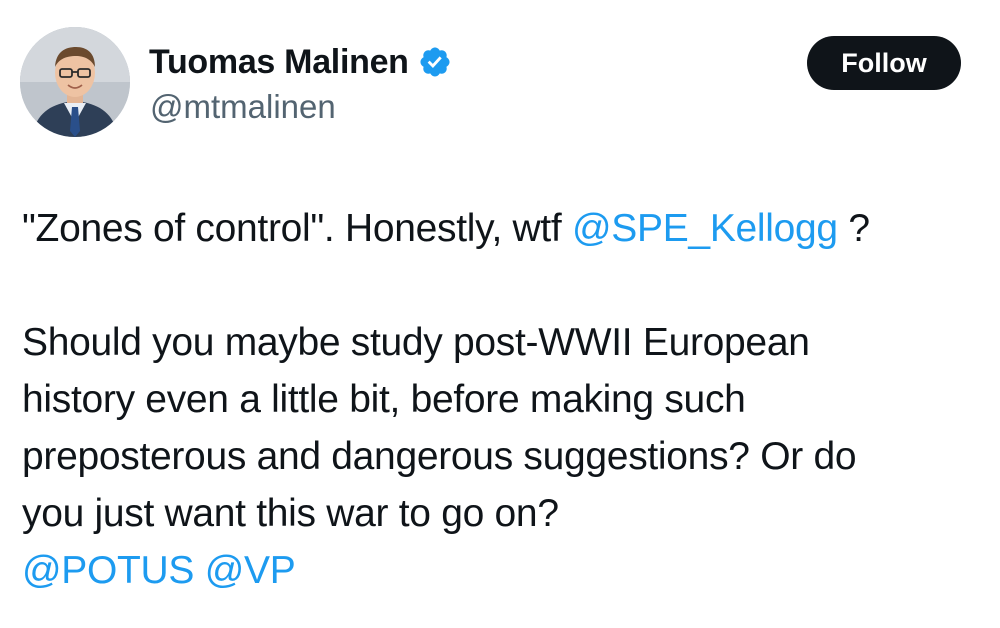  Describe the element at coordinates (290, 513) in the screenshot. I see `tweet-line: you just want this war to go on?` at that location.